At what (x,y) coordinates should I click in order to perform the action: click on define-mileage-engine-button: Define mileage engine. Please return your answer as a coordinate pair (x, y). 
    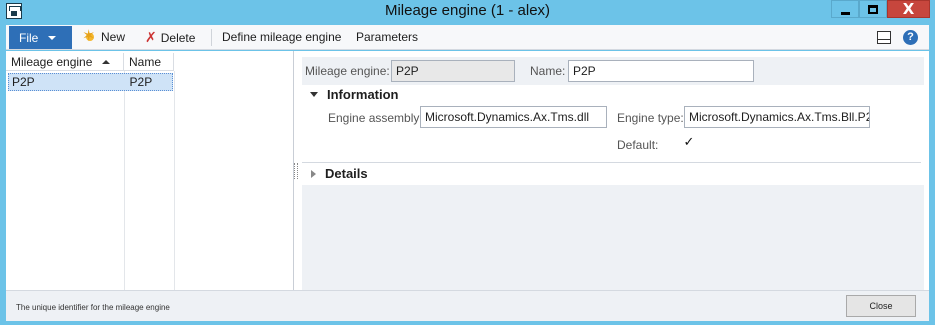
    Looking at the image, I should click on (281, 37).